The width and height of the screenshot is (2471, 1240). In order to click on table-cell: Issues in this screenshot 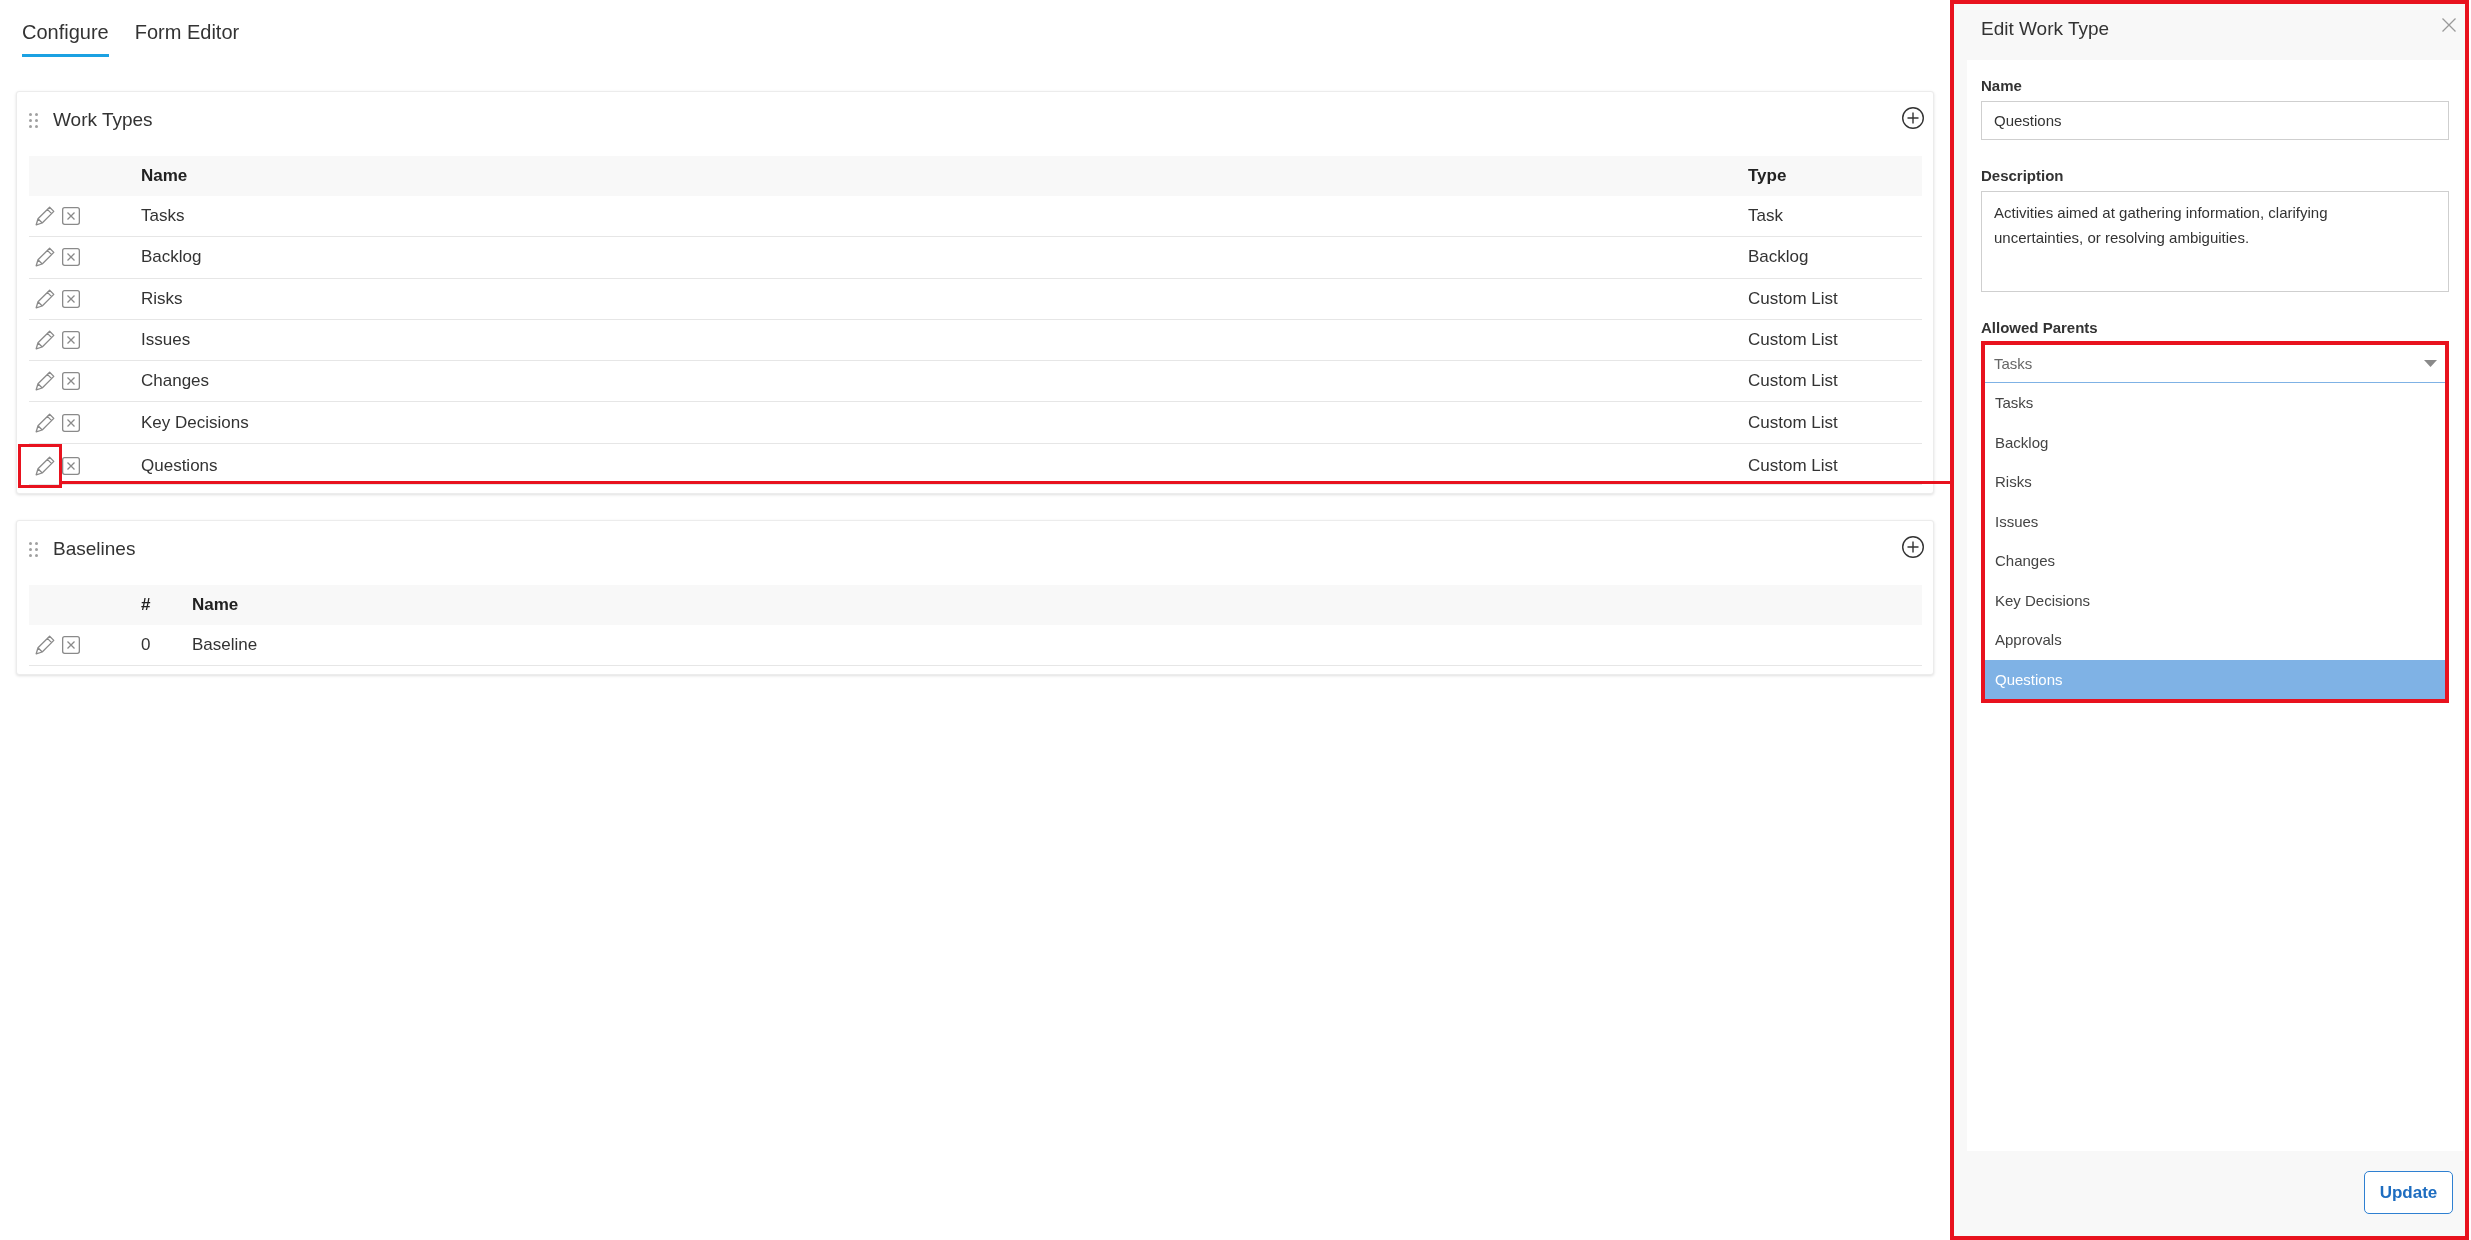, I will do `click(166, 340)`.